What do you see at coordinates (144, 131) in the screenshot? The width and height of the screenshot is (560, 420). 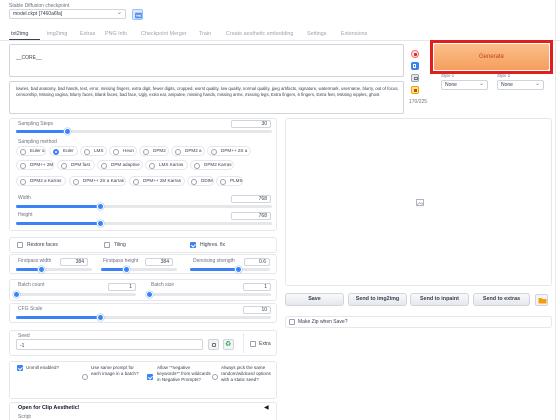 I see `sampling-steps-slider` at bounding box center [144, 131].